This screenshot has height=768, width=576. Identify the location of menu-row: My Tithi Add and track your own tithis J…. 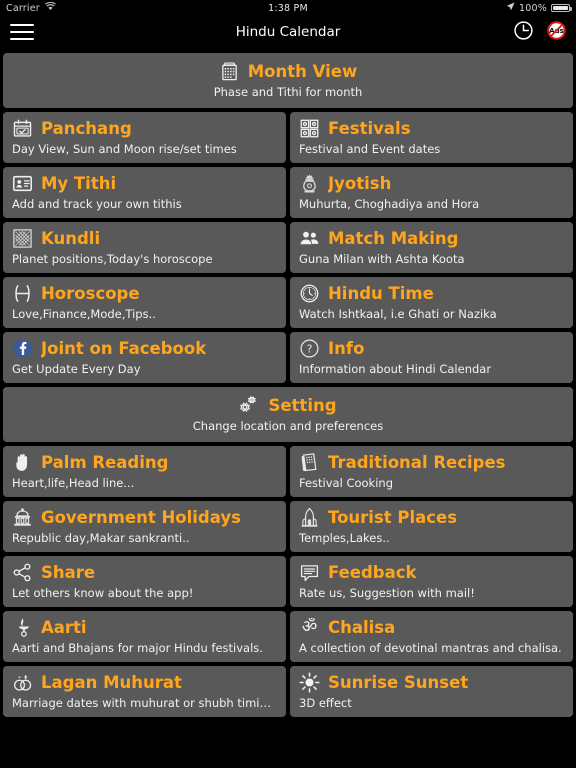
(288, 192).